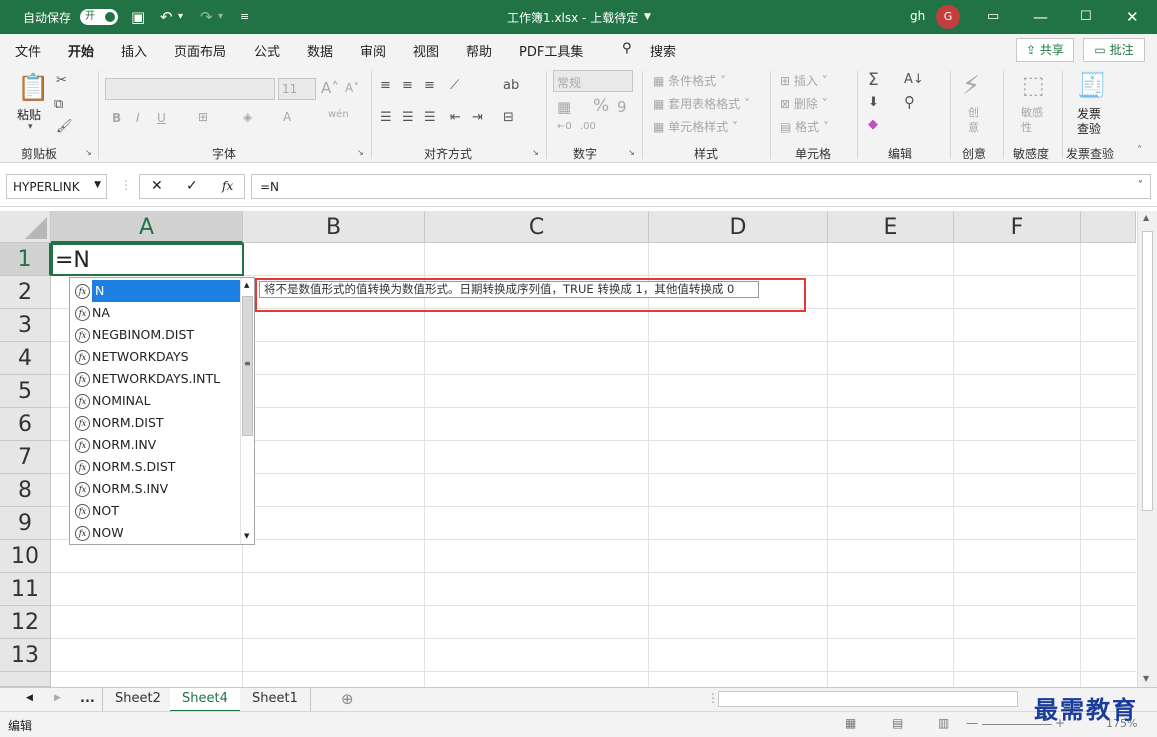 This screenshot has height=737, width=1157. Describe the element at coordinates (347, 699) in the screenshot. I see `add-sheet-icon: ⊕` at that location.